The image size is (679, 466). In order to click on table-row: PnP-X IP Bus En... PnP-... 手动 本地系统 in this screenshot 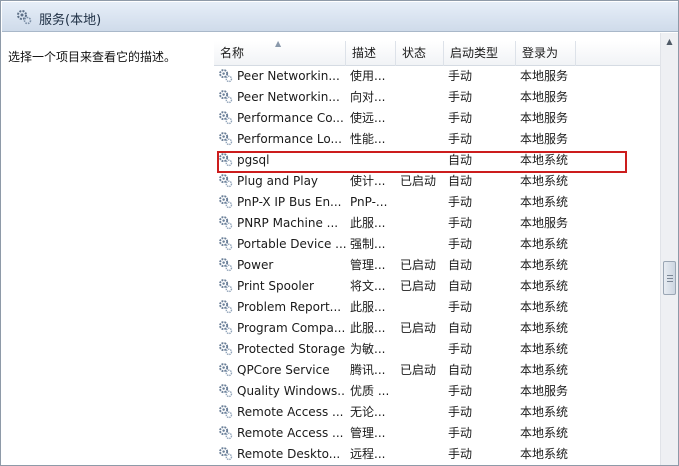, I will do `click(437, 202)`.